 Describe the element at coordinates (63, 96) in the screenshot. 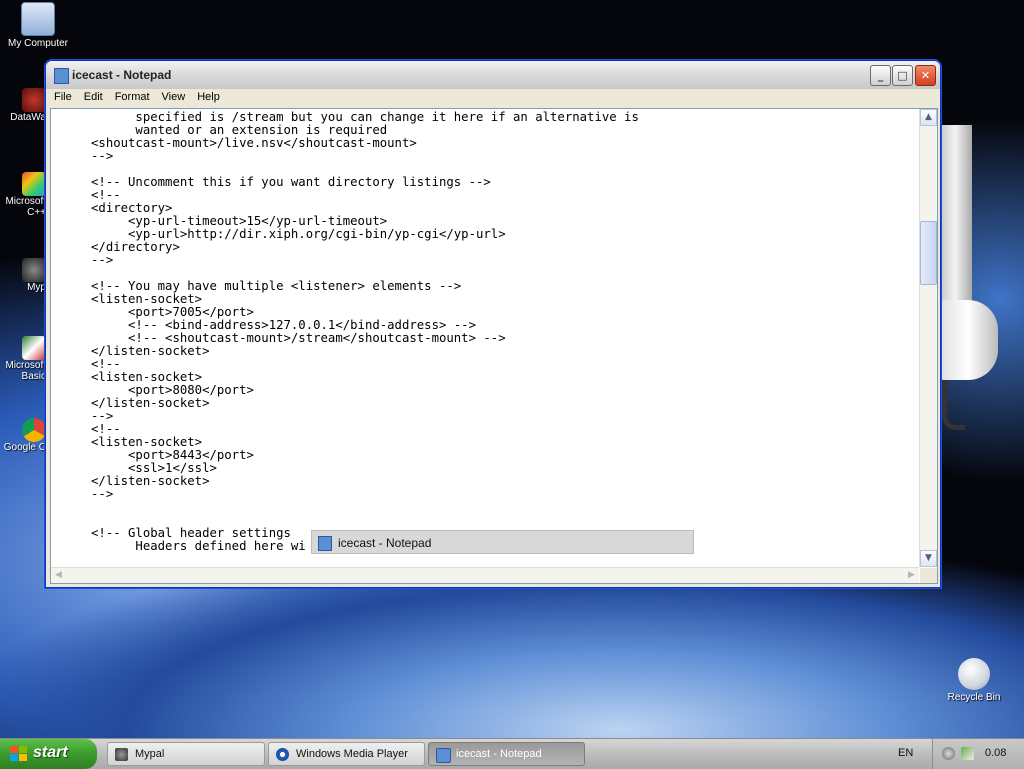

I see `menu-file: File` at that location.